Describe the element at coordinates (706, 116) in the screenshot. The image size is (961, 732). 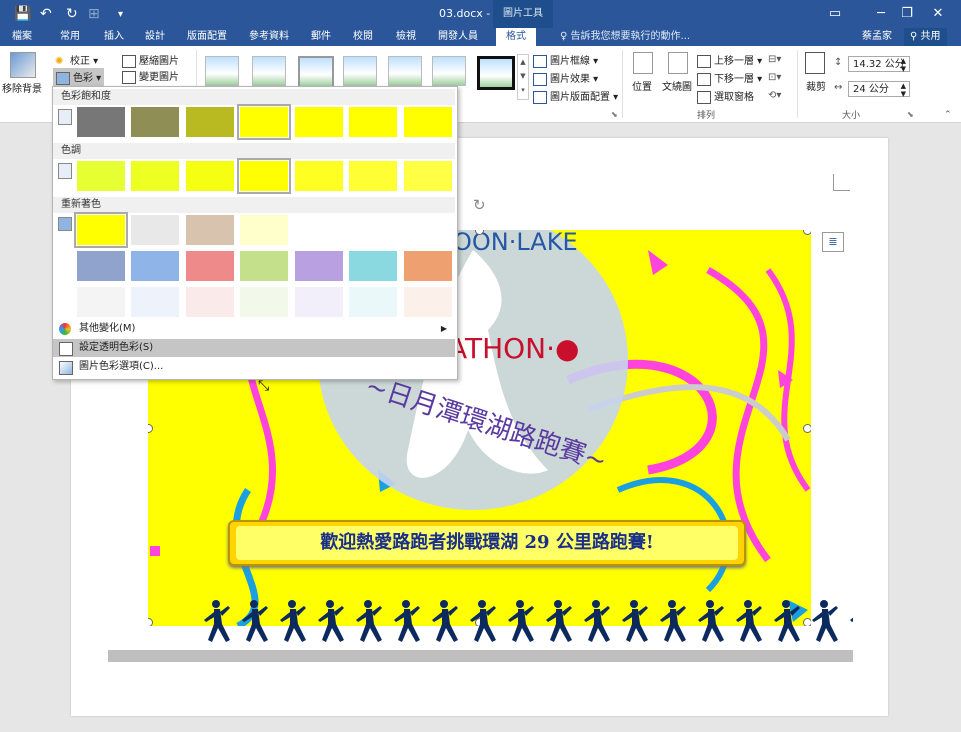
I see `arrange-group-label: 排列` at that location.